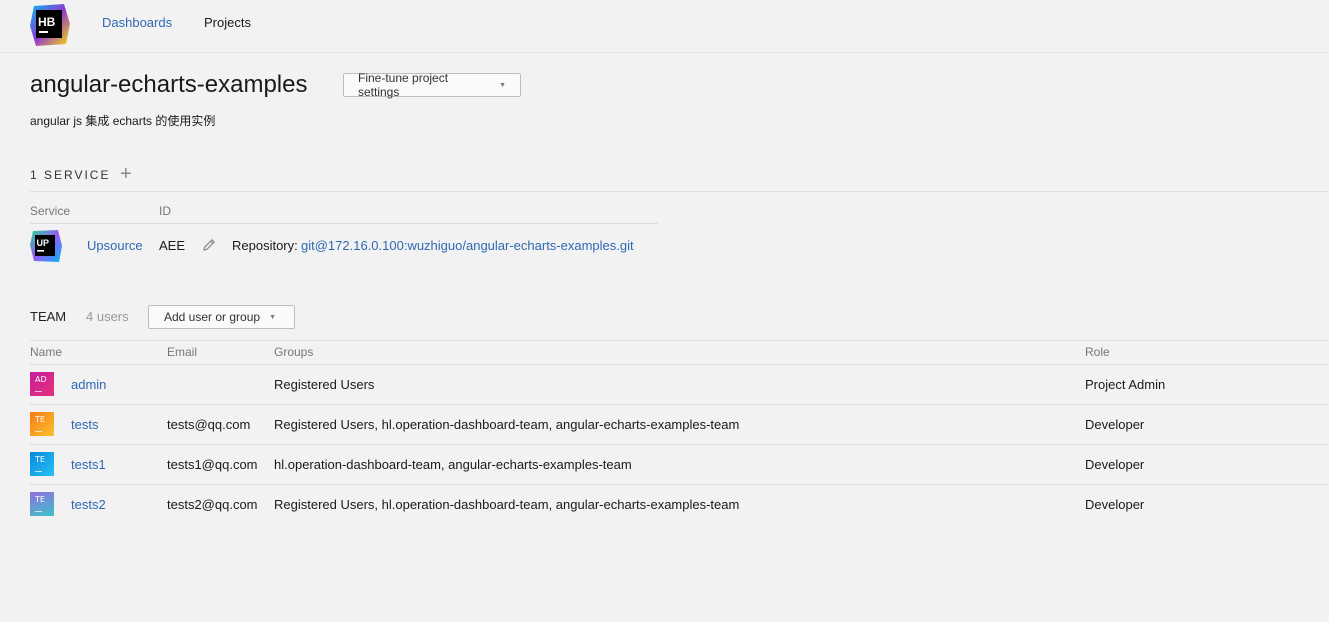 This screenshot has width=1329, height=622. I want to click on team-user-count: 4 users, so click(107, 316).